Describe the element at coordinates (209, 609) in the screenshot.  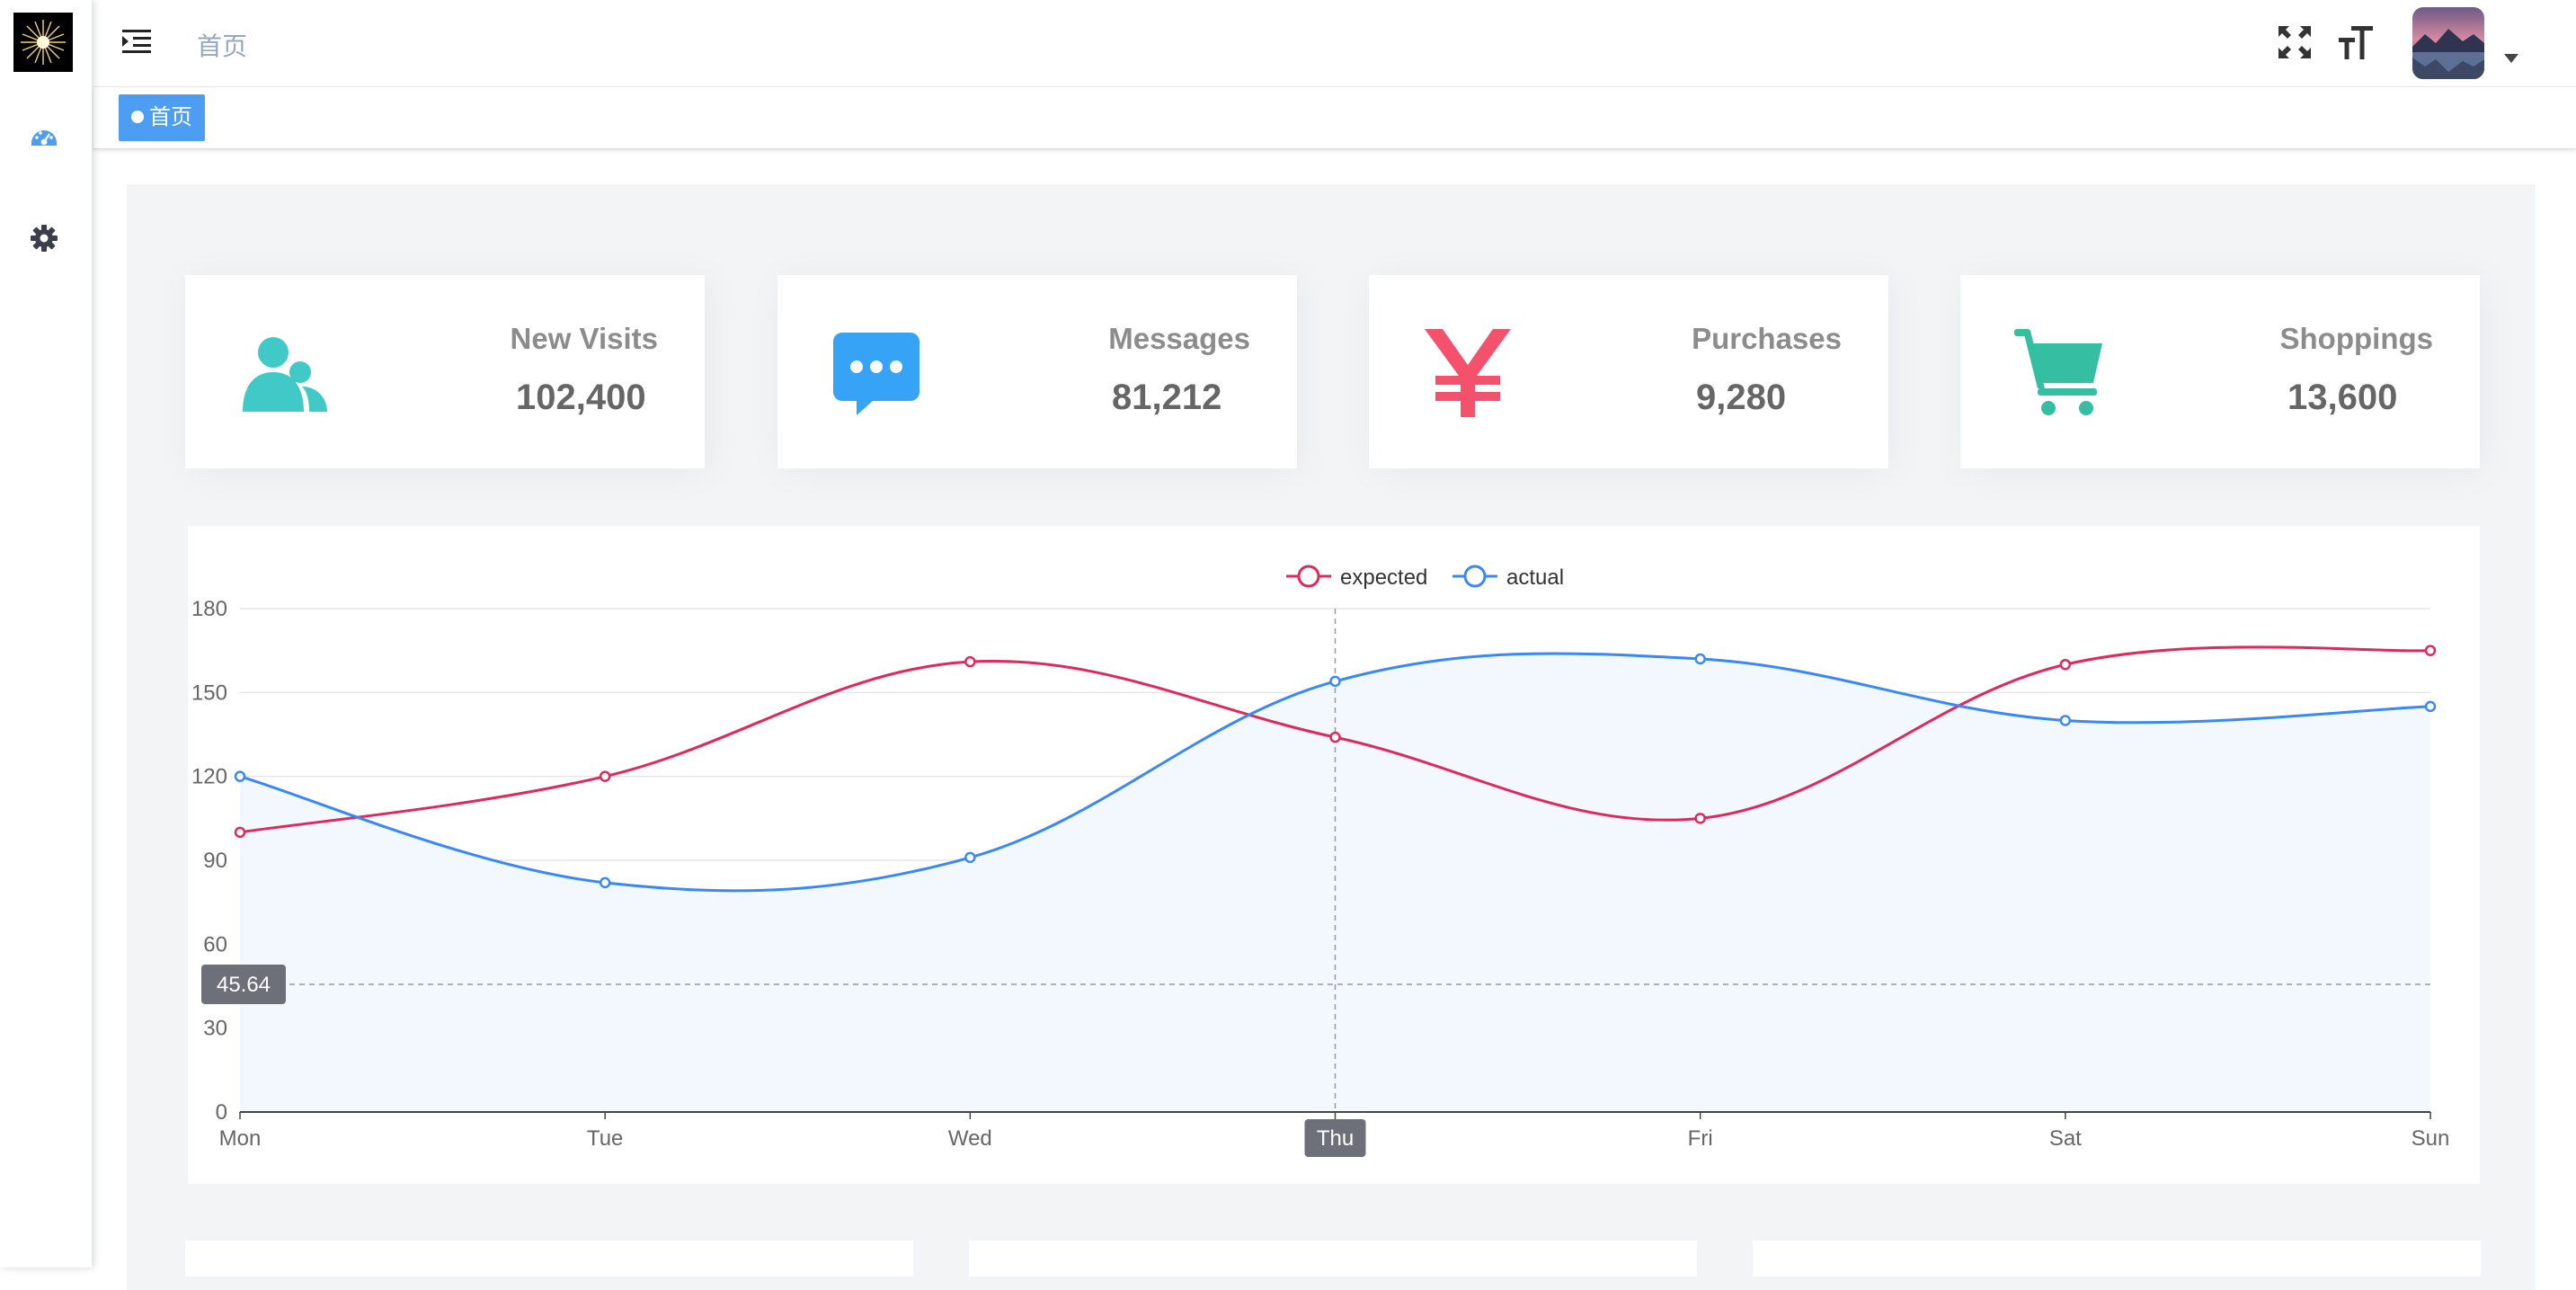
I see `y-tick-label: 180` at that location.